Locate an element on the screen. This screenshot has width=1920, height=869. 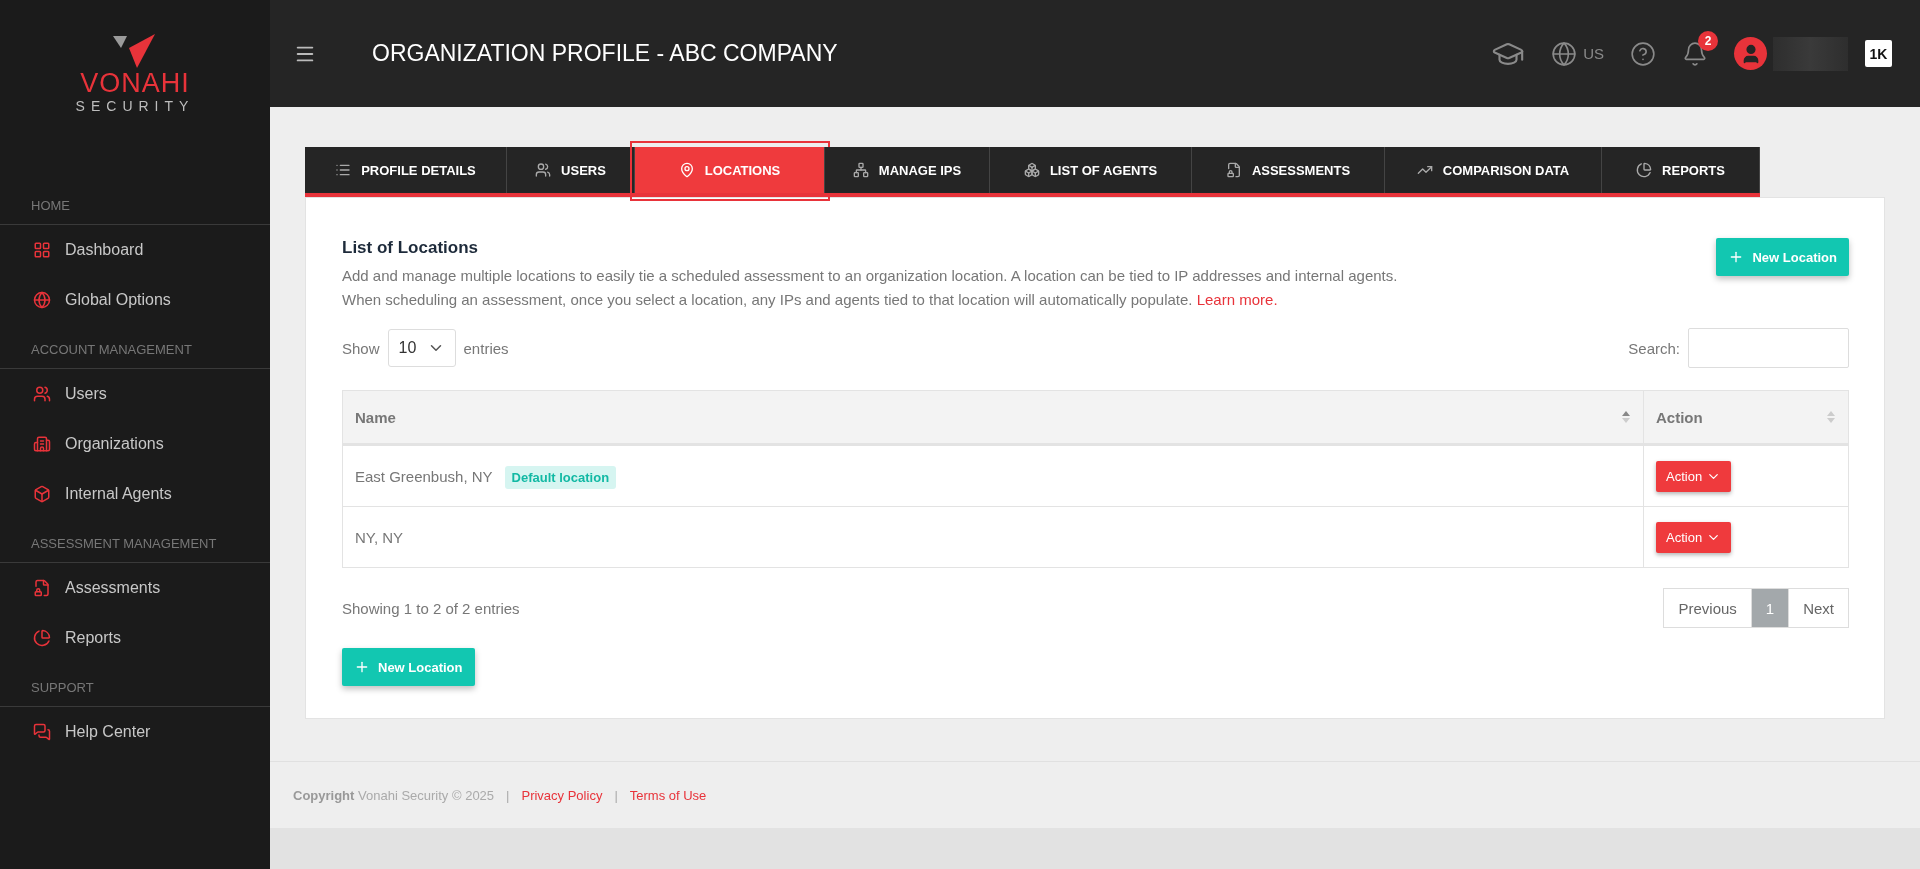
page-title: ORGANIZATION PROFILE - ABC COMPANY is located at coordinates (605, 53).